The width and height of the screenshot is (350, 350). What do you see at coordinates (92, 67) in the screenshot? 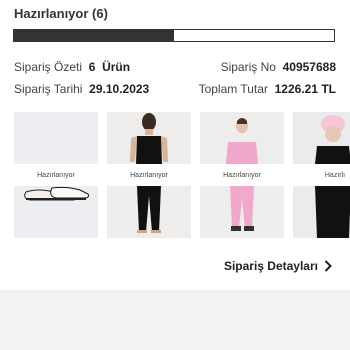
I see `summary-count: 6` at bounding box center [92, 67].